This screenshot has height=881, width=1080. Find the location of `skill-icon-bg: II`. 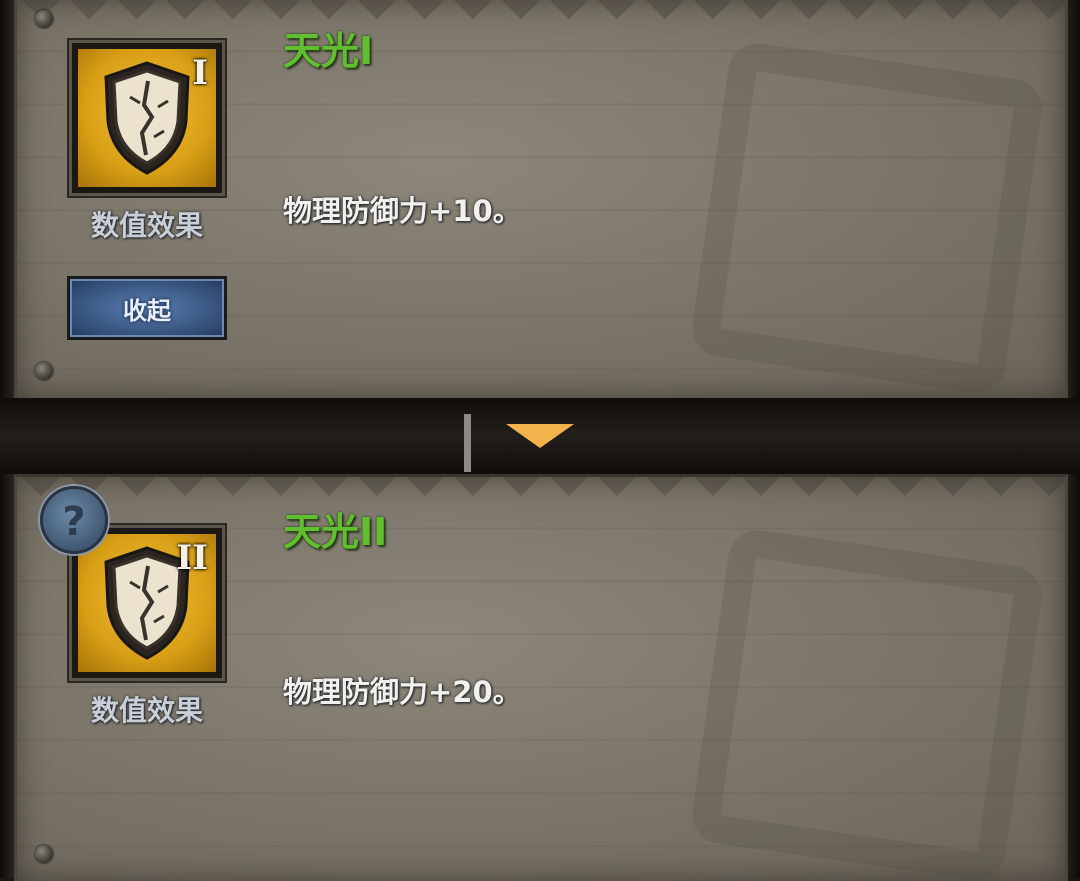

skill-icon-bg: II is located at coordinates (147, 603).